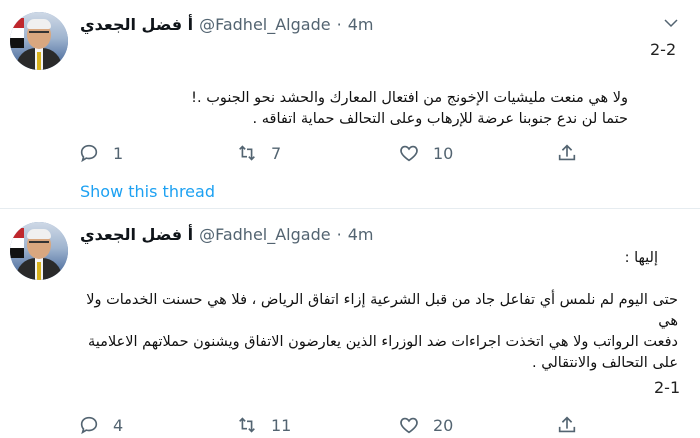  Describe the element at coordinates (100, 153) in the screenshot. I see `reply-button: 1` at that location.